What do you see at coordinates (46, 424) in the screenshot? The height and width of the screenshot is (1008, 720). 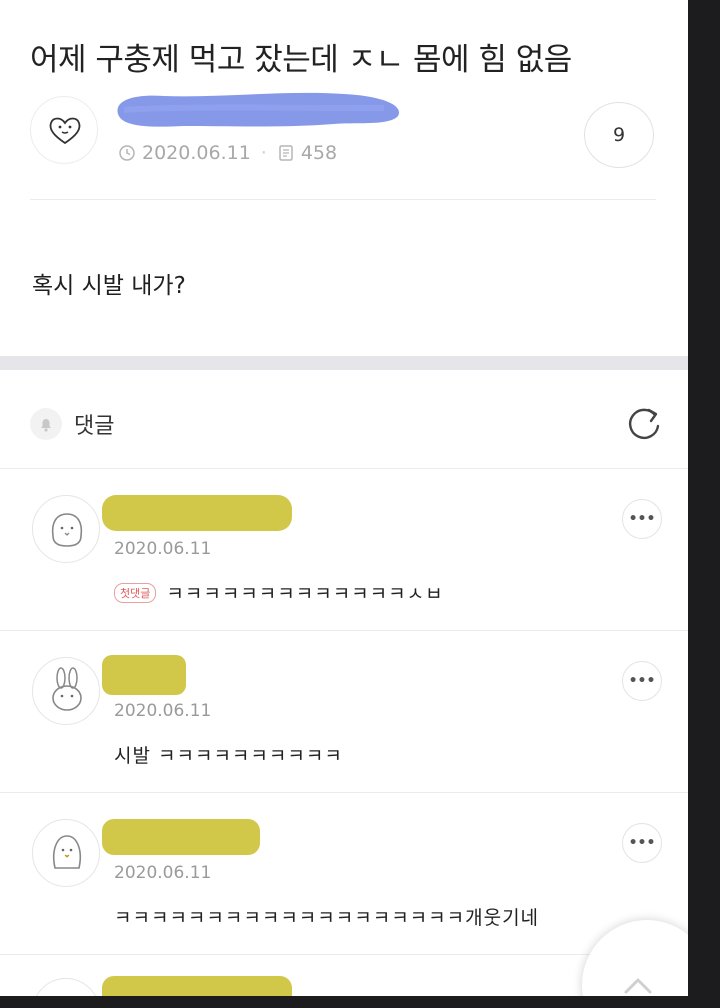 I see `bell-icon` at bounding box center [46, 424].